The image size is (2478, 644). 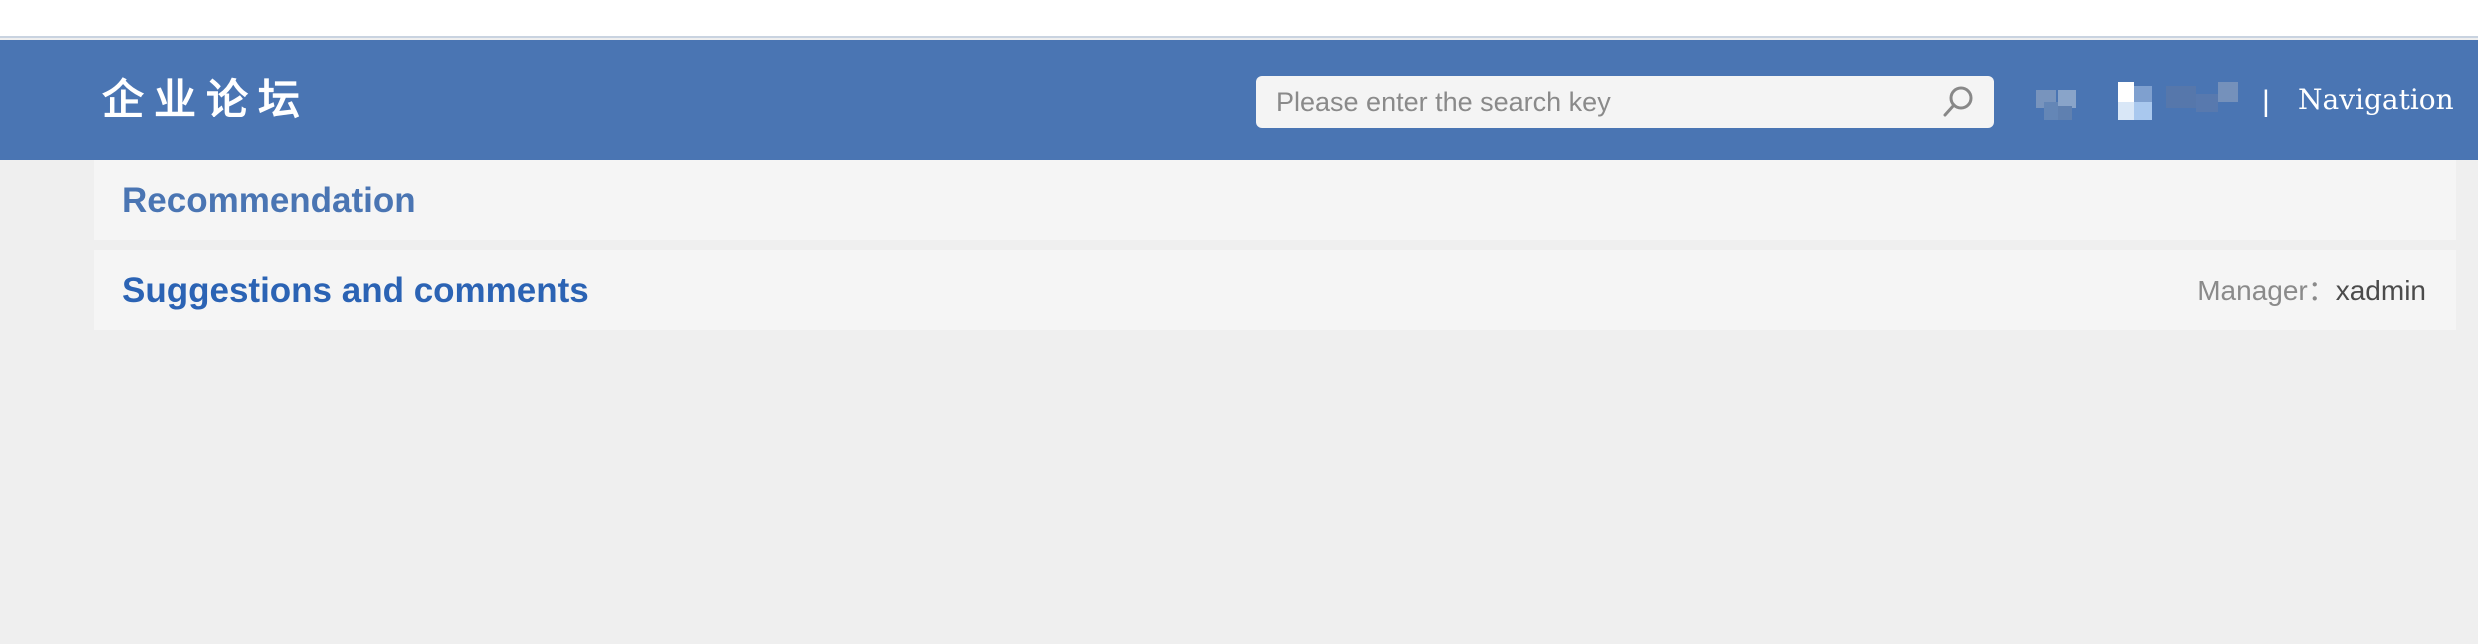 I want to click on forum-row: Suggestions and comments Manager：xadmin, so click(x=1275, y=290).